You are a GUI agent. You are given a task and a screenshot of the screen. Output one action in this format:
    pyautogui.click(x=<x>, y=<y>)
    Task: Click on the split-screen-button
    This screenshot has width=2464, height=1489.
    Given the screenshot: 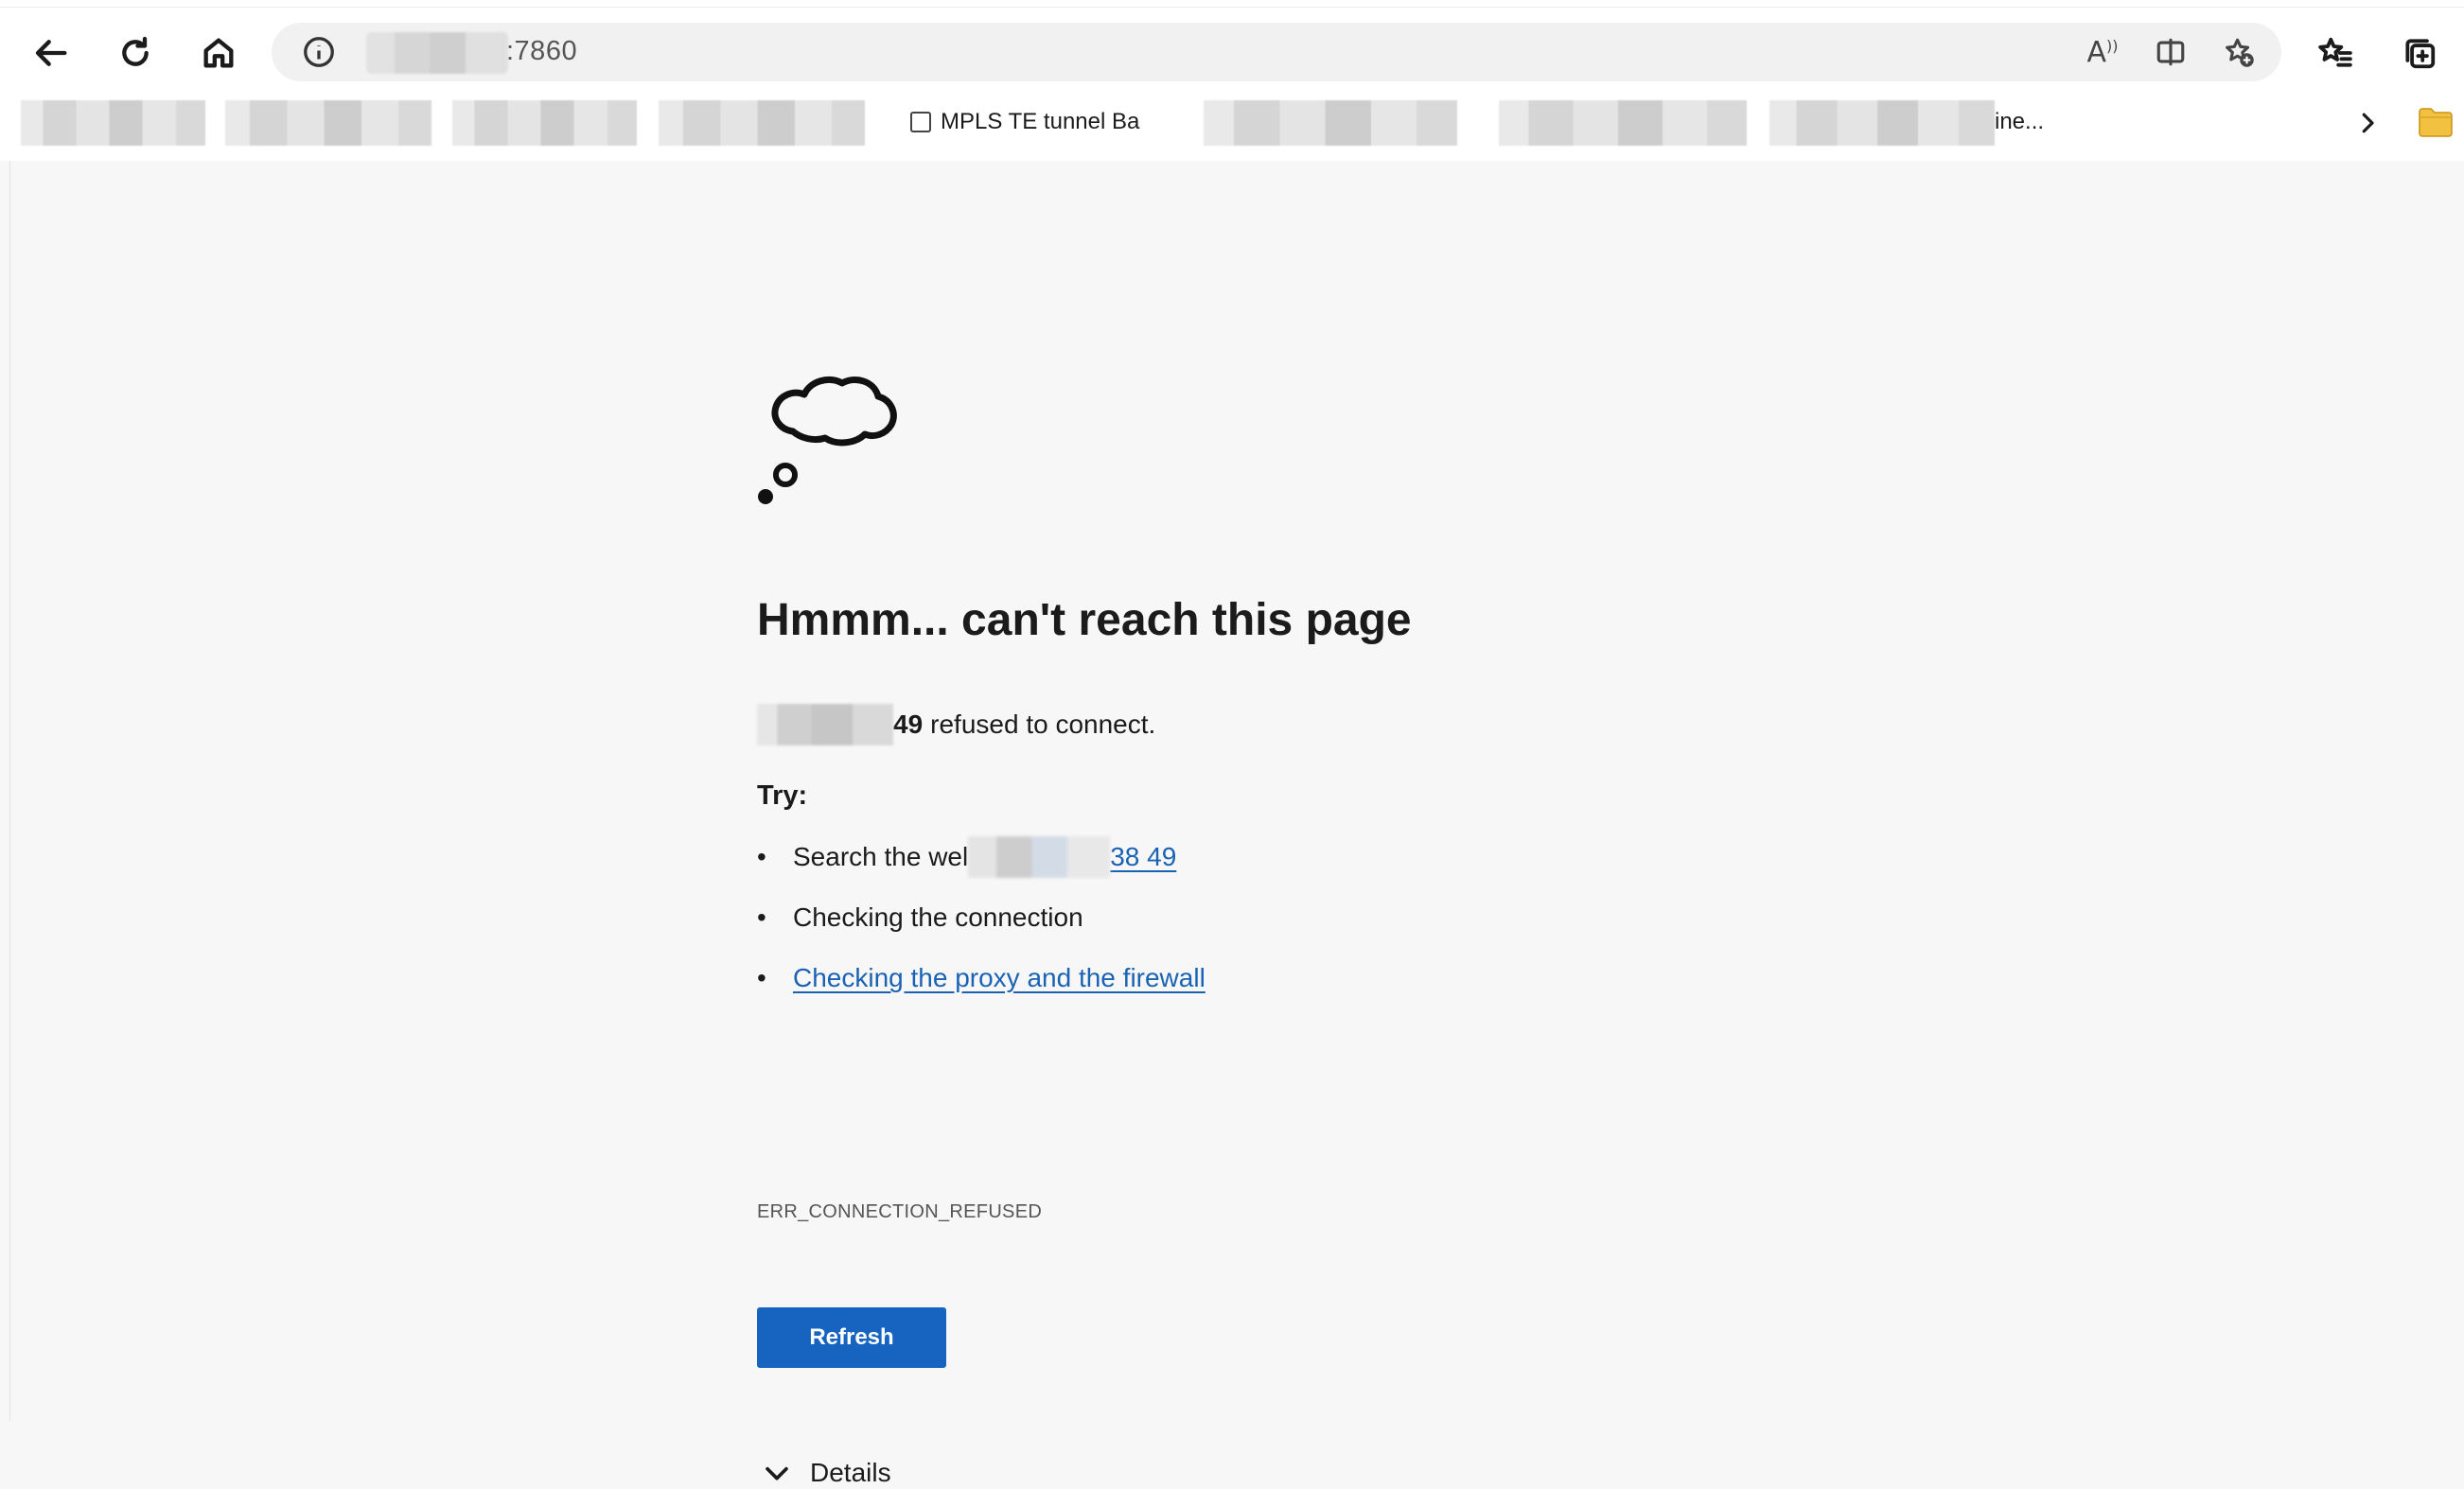 What is the action you would take?
    pyautogui.click(x=2171, y=52)
    